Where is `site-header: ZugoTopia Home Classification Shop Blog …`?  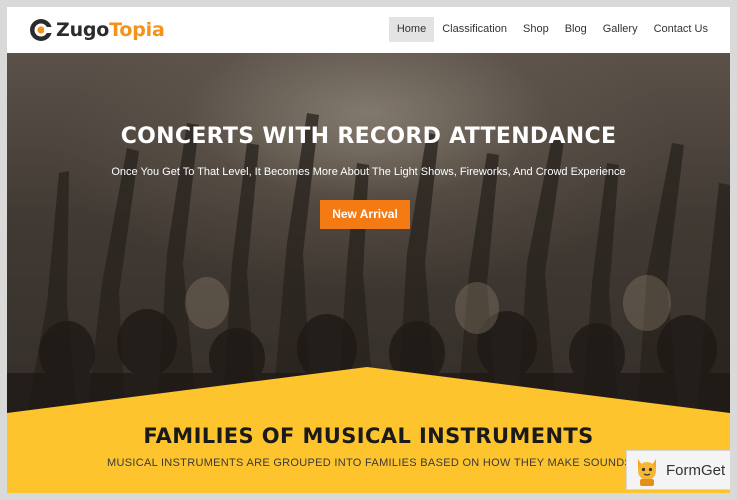
site-header: ZugoTopia Home Classification Shop Blog … is located at coordinates (368, 30).